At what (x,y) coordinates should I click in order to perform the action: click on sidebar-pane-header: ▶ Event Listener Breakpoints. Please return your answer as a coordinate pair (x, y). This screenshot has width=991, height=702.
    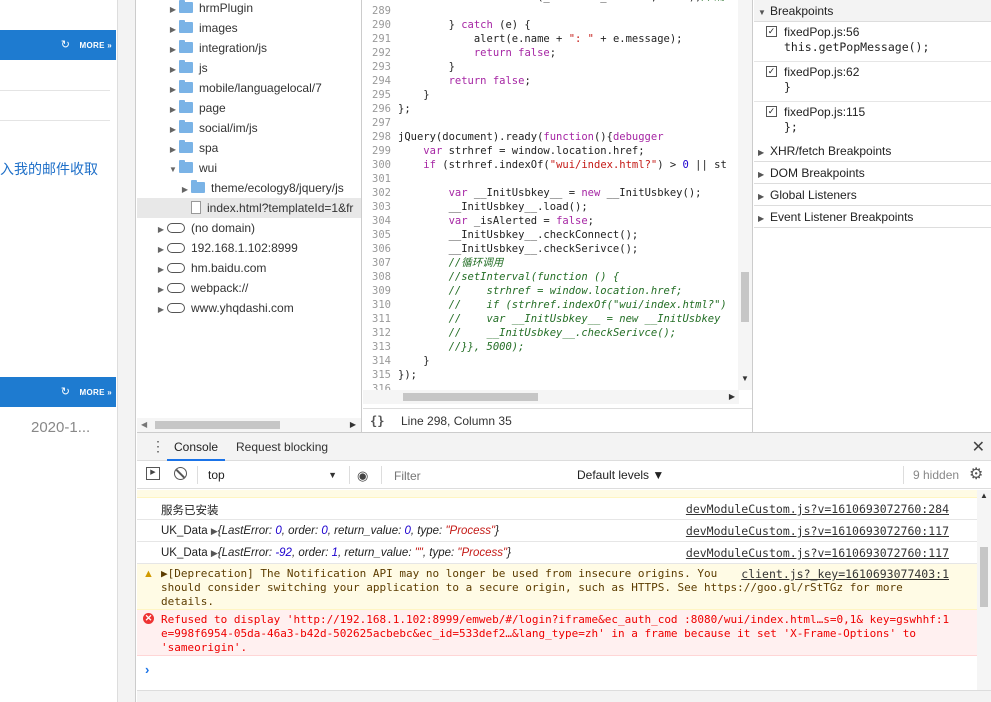
    Looking at the image, I should click on (872, 217).